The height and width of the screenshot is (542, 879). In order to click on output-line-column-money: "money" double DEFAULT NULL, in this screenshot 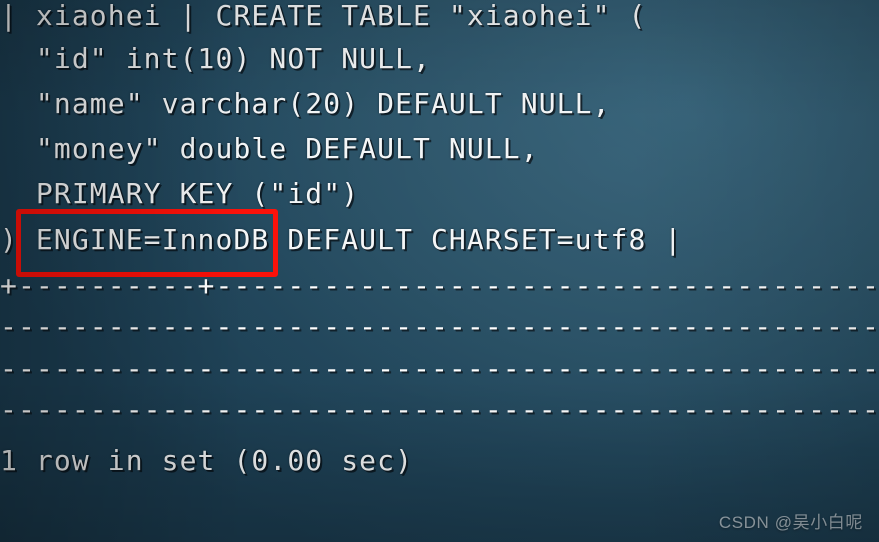, I will do `click(269, 148)`.